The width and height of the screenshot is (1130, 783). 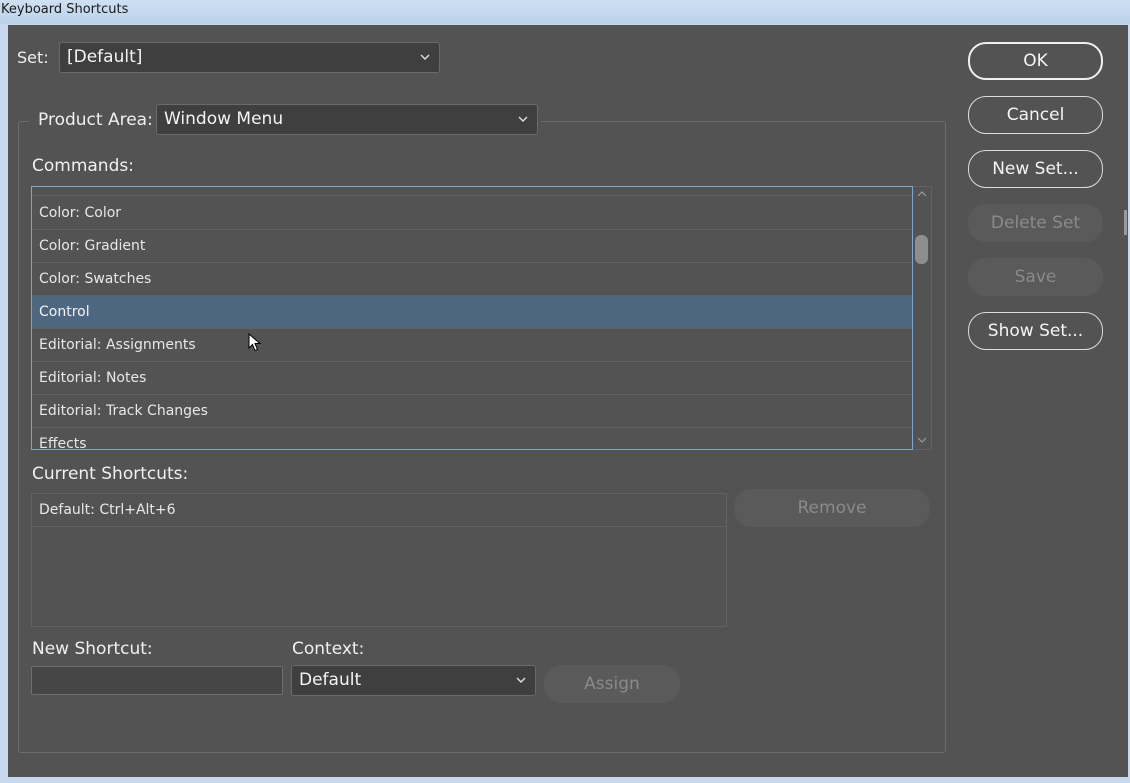 What do you see at coordinates (921, 249) in the screenshot?
I see `scrollbar-thumb` at bounding box center [921, 249].